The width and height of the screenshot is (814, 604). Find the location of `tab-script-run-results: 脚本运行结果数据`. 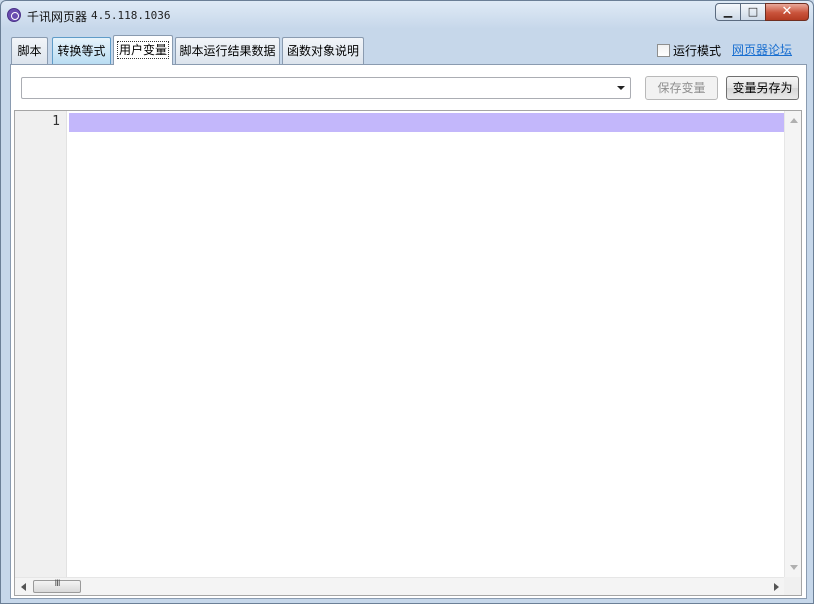

tab-script-run-results: 脚本运行结果数据 is located at coordinates (227, 51).